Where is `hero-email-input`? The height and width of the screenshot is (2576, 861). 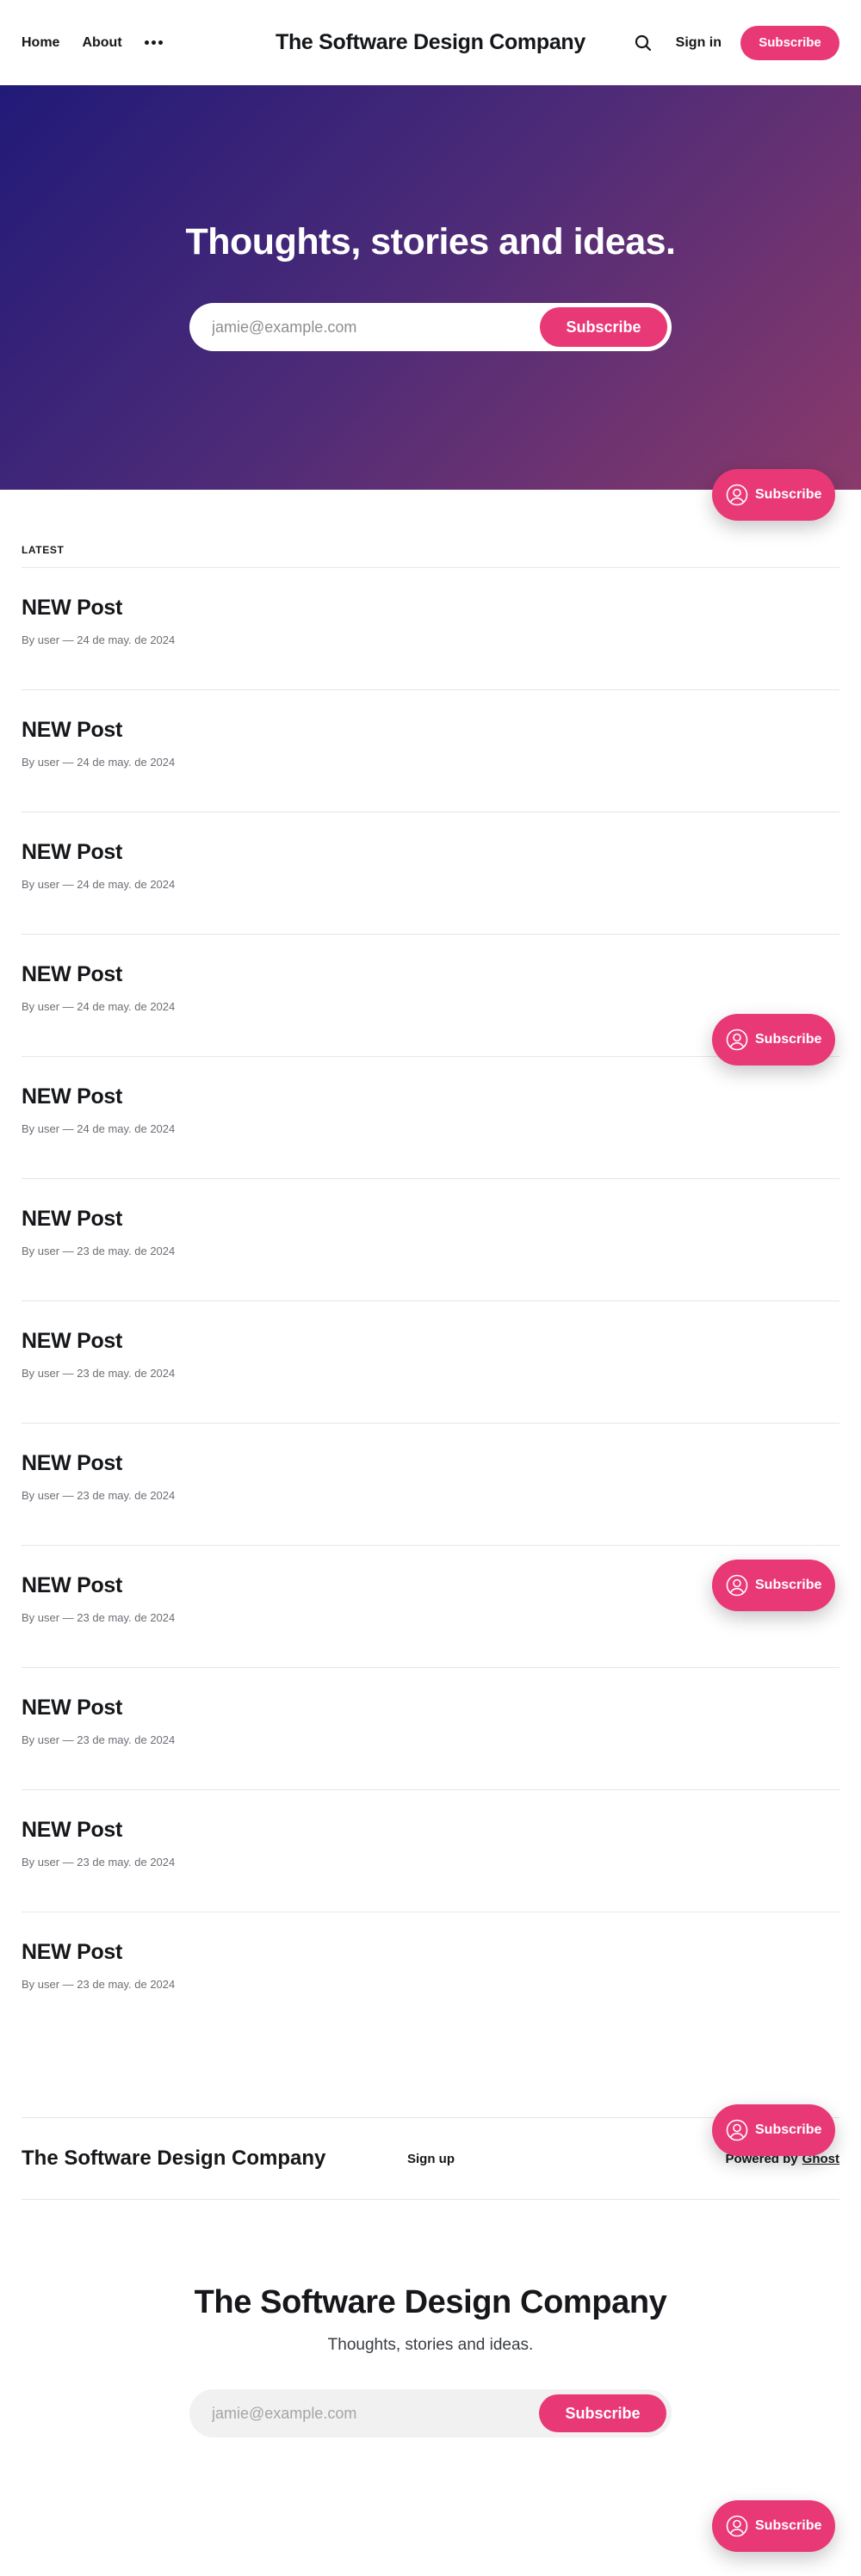
hero-email-input is located at coordinates (364, 327).